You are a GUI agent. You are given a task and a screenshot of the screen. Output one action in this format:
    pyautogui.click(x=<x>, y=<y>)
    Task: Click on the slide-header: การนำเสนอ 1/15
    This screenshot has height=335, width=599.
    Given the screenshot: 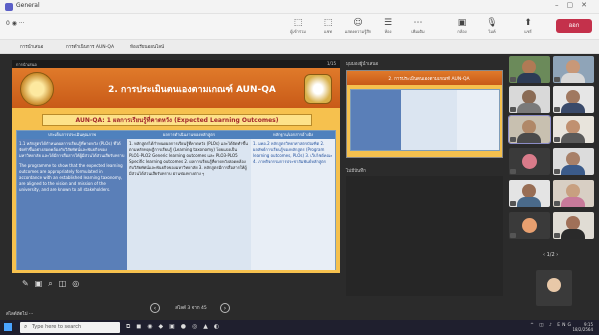 What is the action you would take?
    pyautogui.click(x=176, y=64)
    